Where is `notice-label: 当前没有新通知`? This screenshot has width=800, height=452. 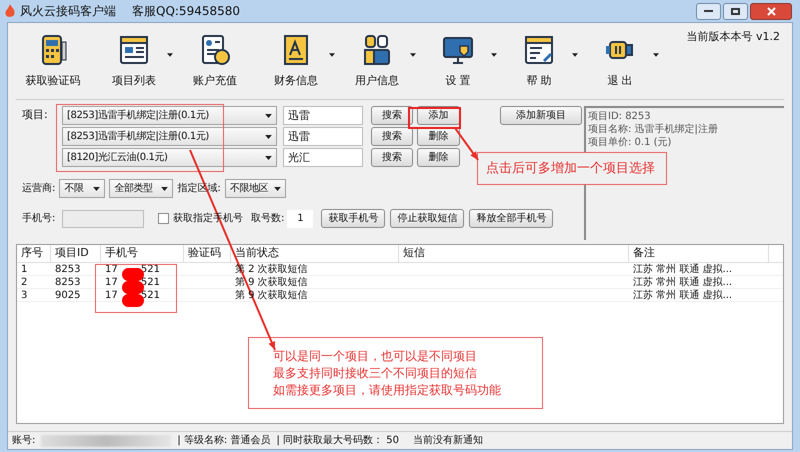 notice-label: 当前没有新通知 is located at coordinates (447, 441).